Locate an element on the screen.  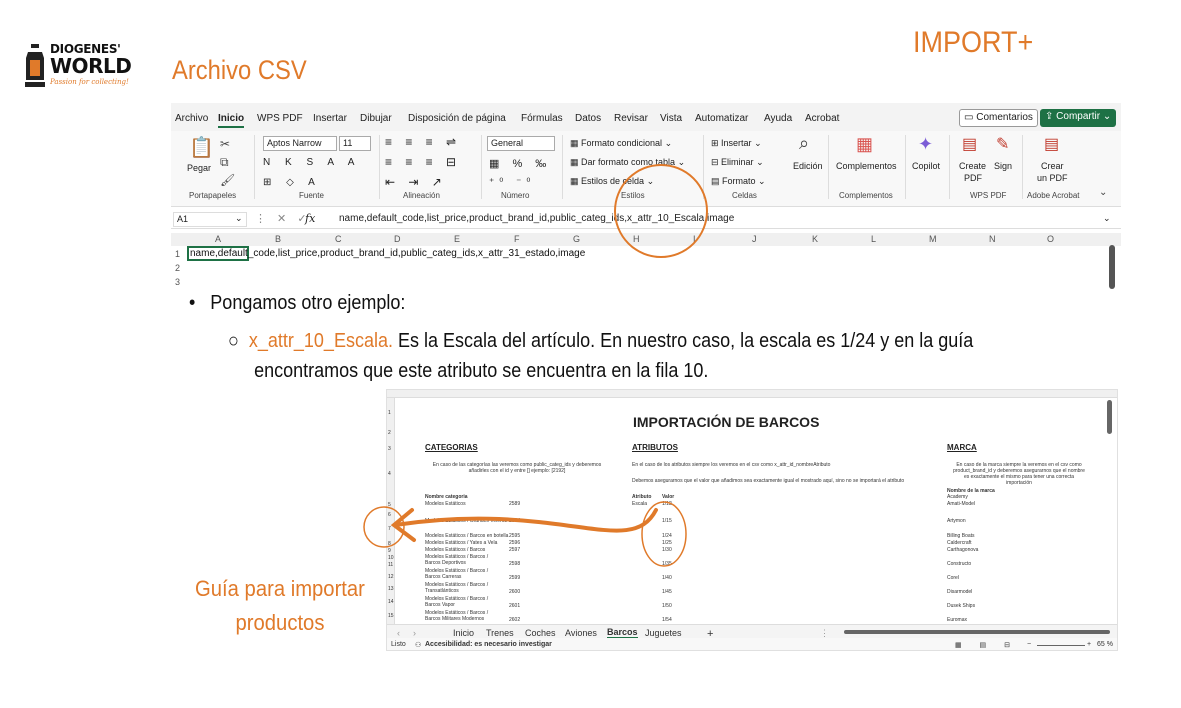
list-item: Modelos Estáticos / Grandes Veleros is located at coordinates (466, 521).